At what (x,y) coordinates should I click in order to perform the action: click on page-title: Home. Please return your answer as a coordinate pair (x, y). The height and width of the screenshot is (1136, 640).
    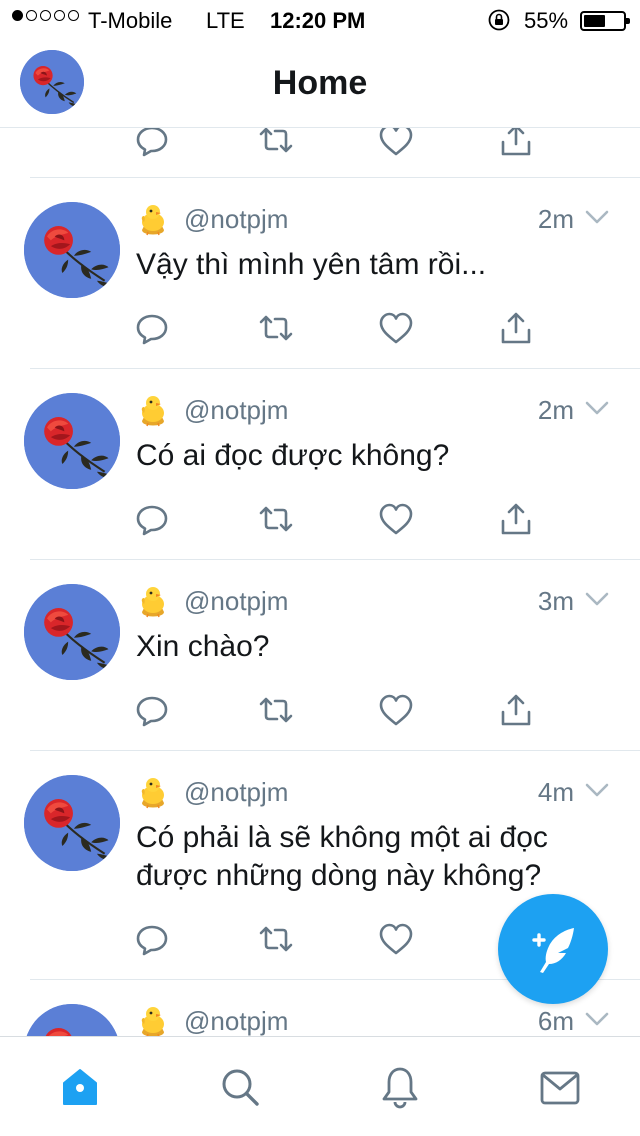
    Looking at the image, I should click on (320, 83).